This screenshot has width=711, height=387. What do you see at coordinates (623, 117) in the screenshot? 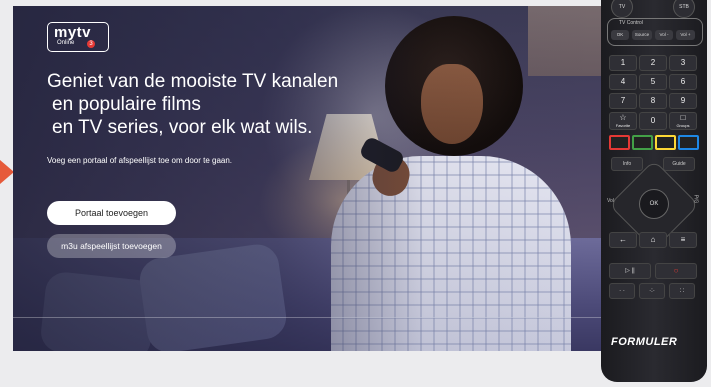
I see `star-icon: ☆` at bounding box center [623, 117].